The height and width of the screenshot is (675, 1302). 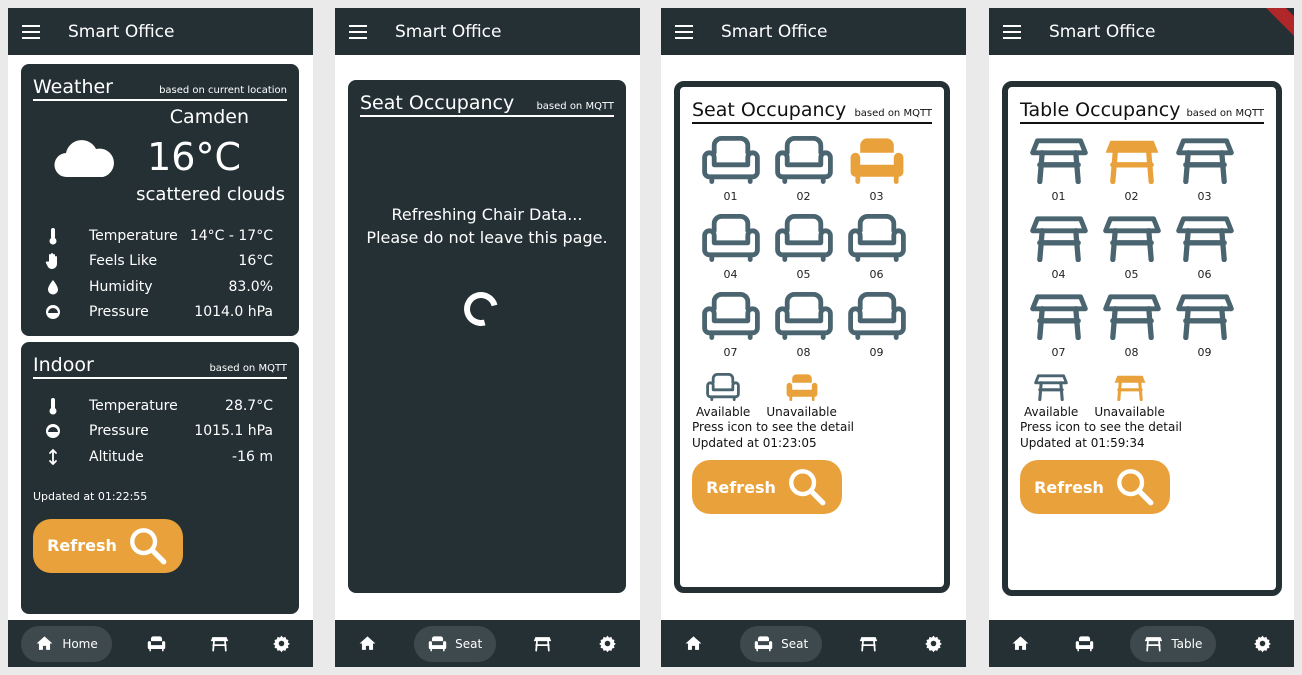 I want to click on seat-item-label: 09, so click(x=876, y=352).